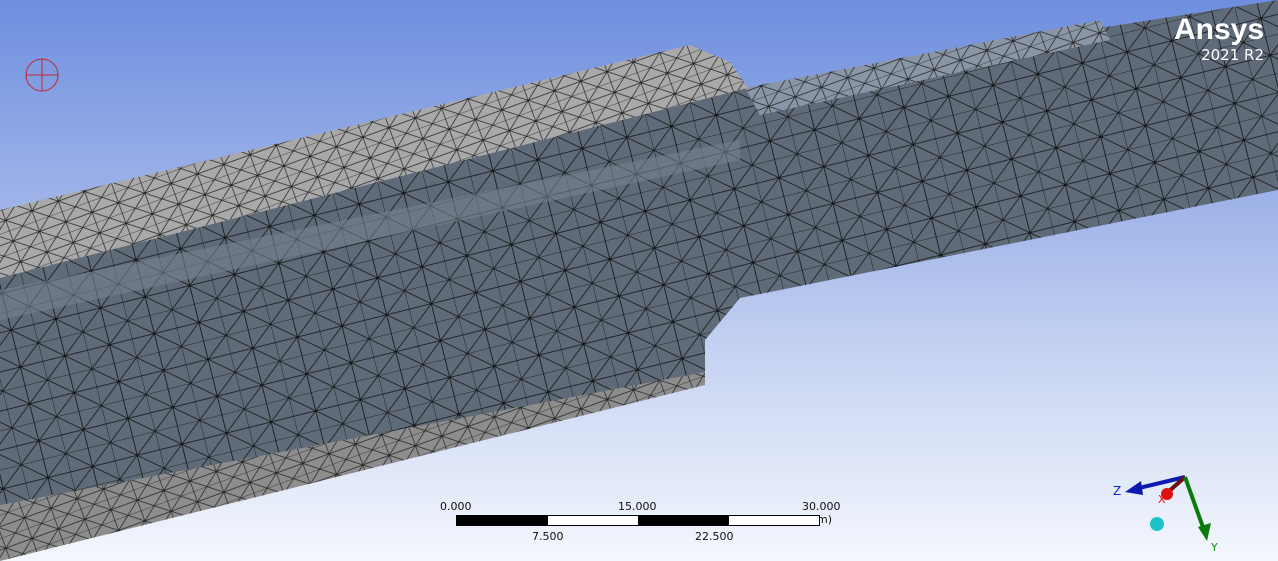 The height and width of the screenshot is (561, 1278). Describe the element at coordinates (637, 506) in the screenshot. I see `scale-label-15: 15.000` at that location.